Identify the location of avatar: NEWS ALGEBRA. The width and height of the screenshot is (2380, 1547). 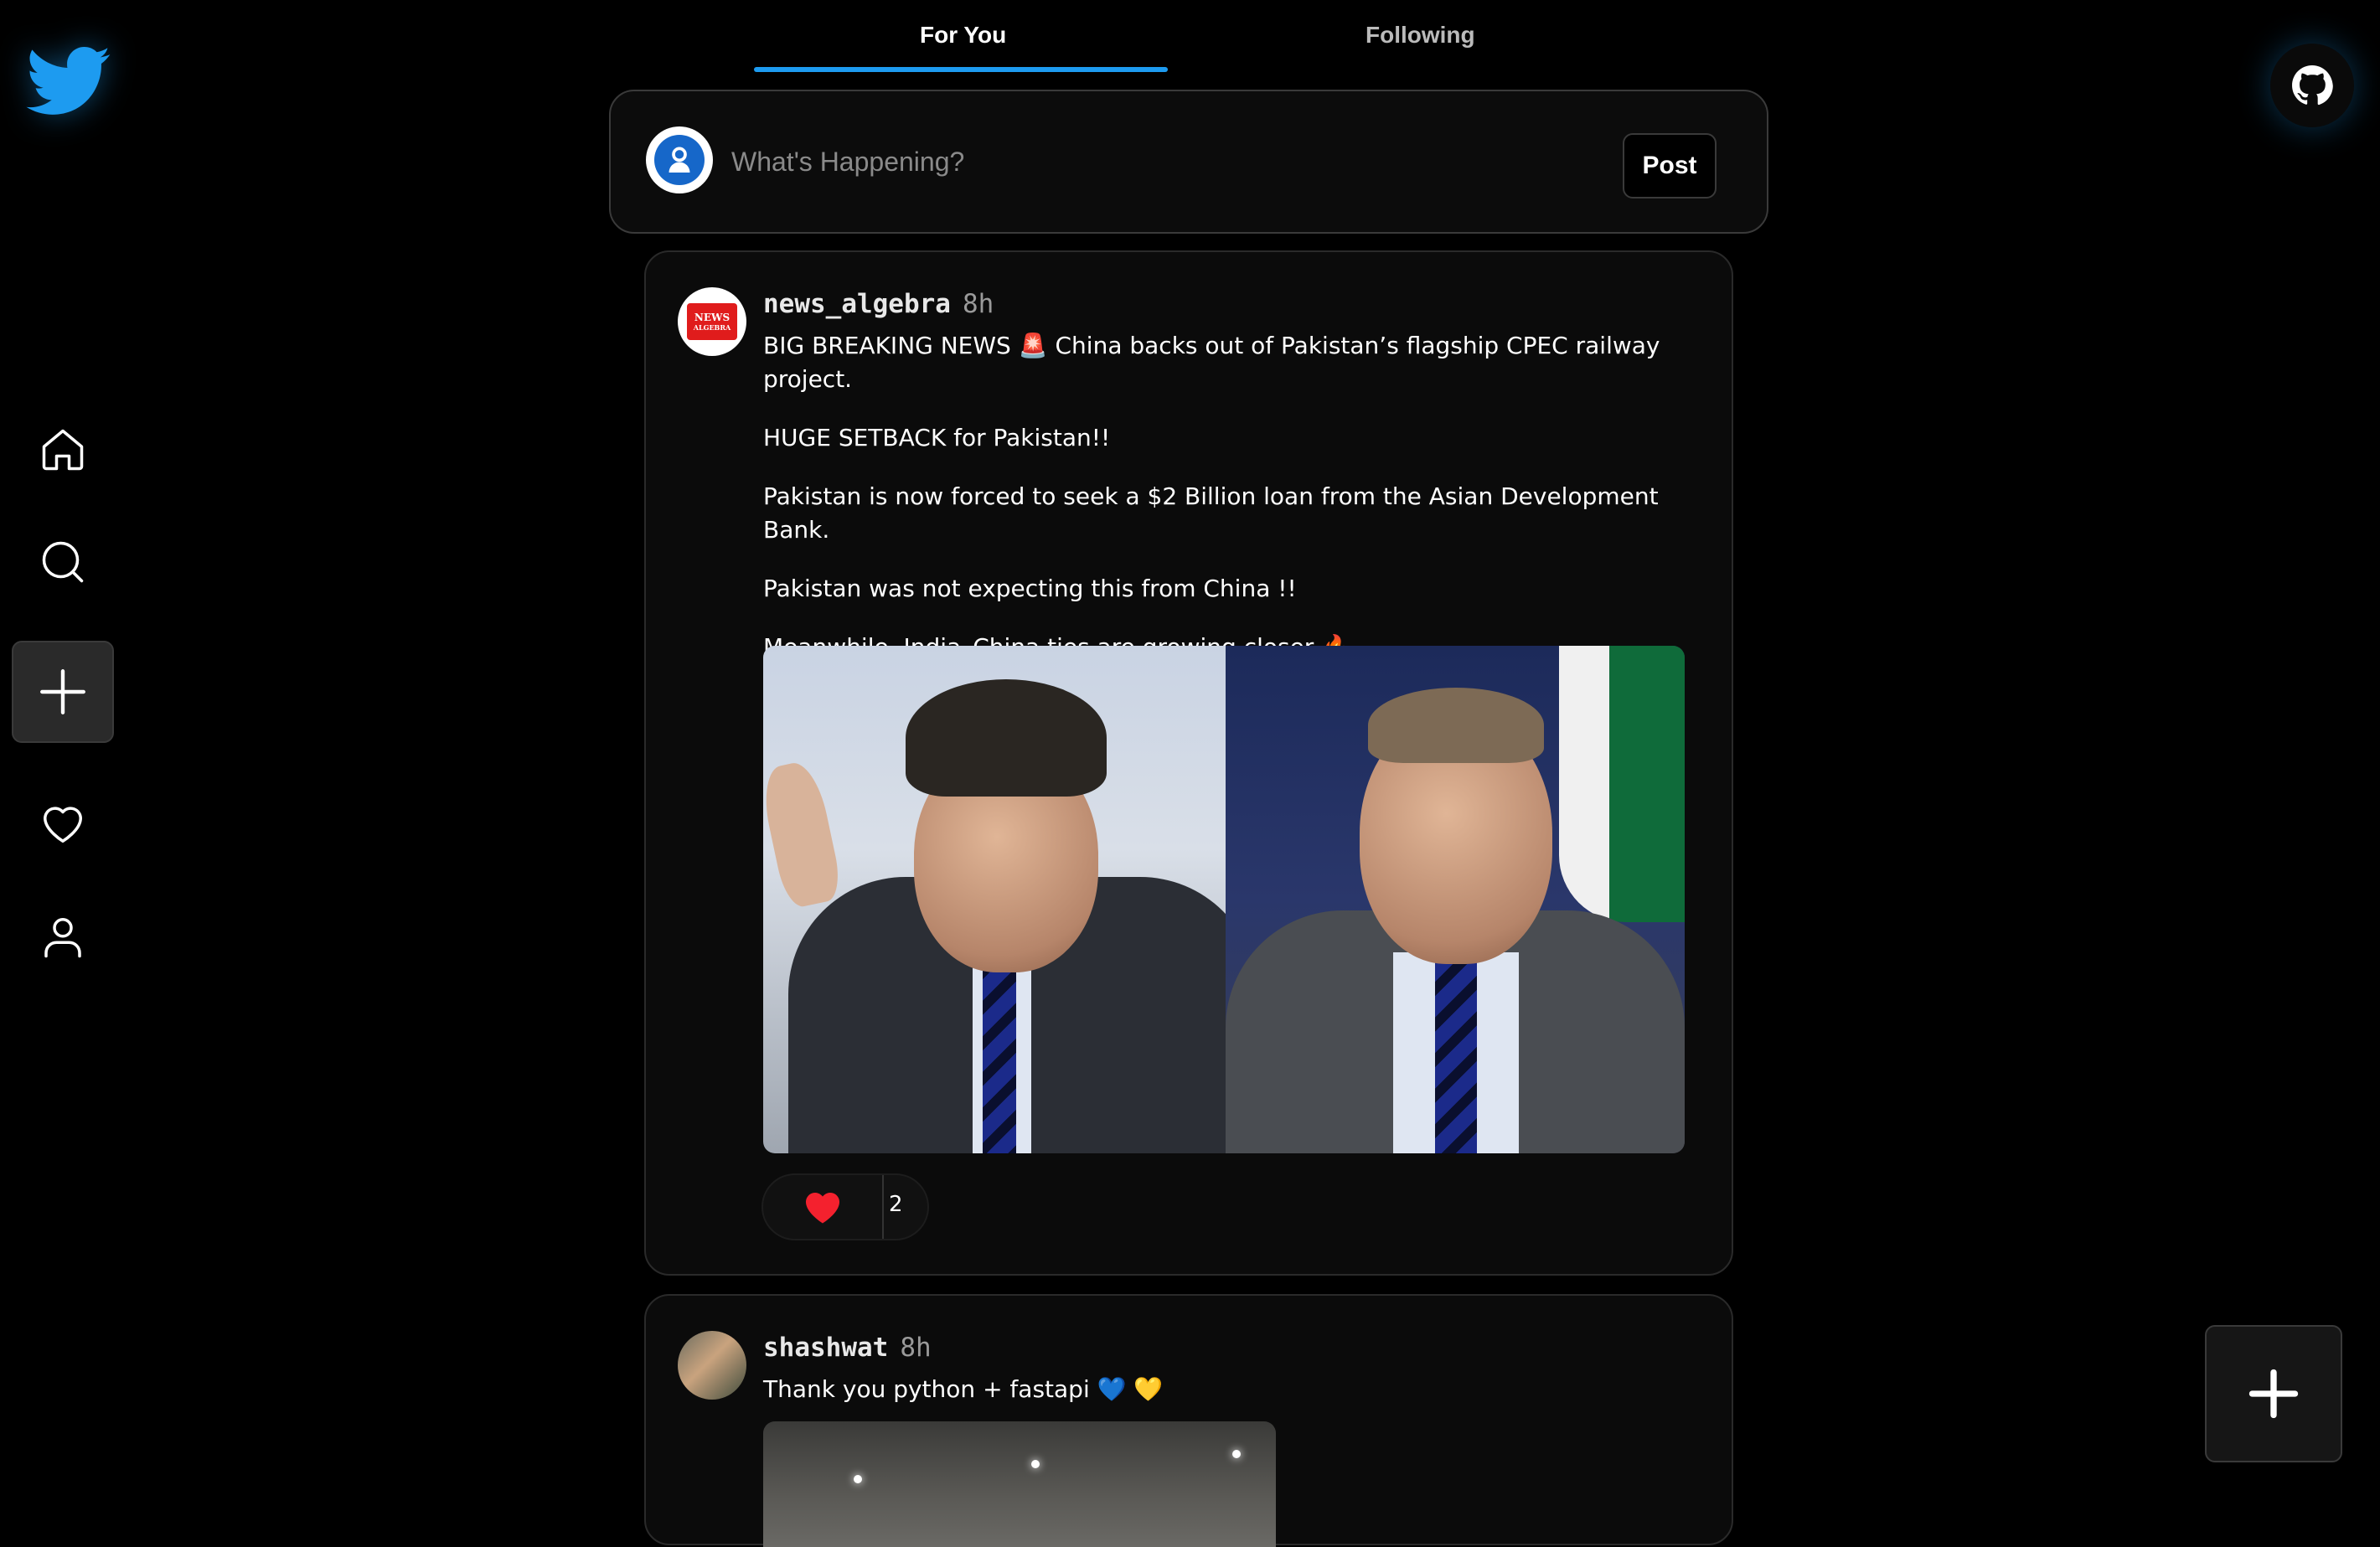
(712, 321).